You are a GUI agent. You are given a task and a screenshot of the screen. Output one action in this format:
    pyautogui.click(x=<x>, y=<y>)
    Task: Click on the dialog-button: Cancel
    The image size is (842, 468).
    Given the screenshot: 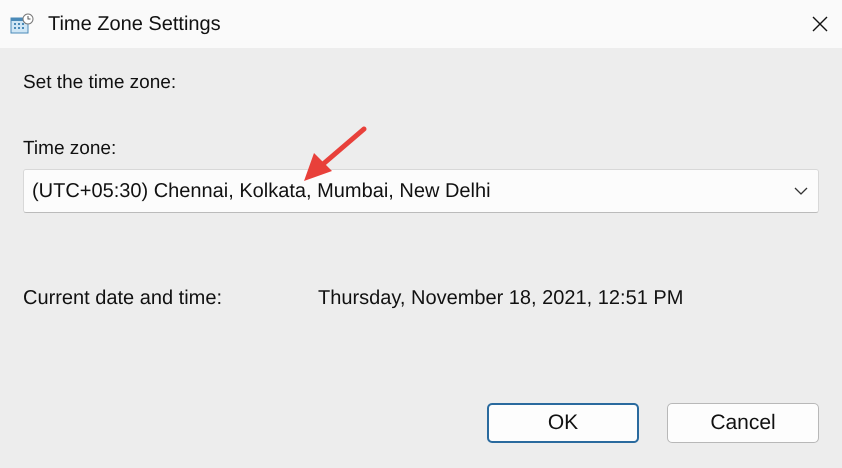 What is the action you would take?
    pyautogui.click(x=743, y=423)
    